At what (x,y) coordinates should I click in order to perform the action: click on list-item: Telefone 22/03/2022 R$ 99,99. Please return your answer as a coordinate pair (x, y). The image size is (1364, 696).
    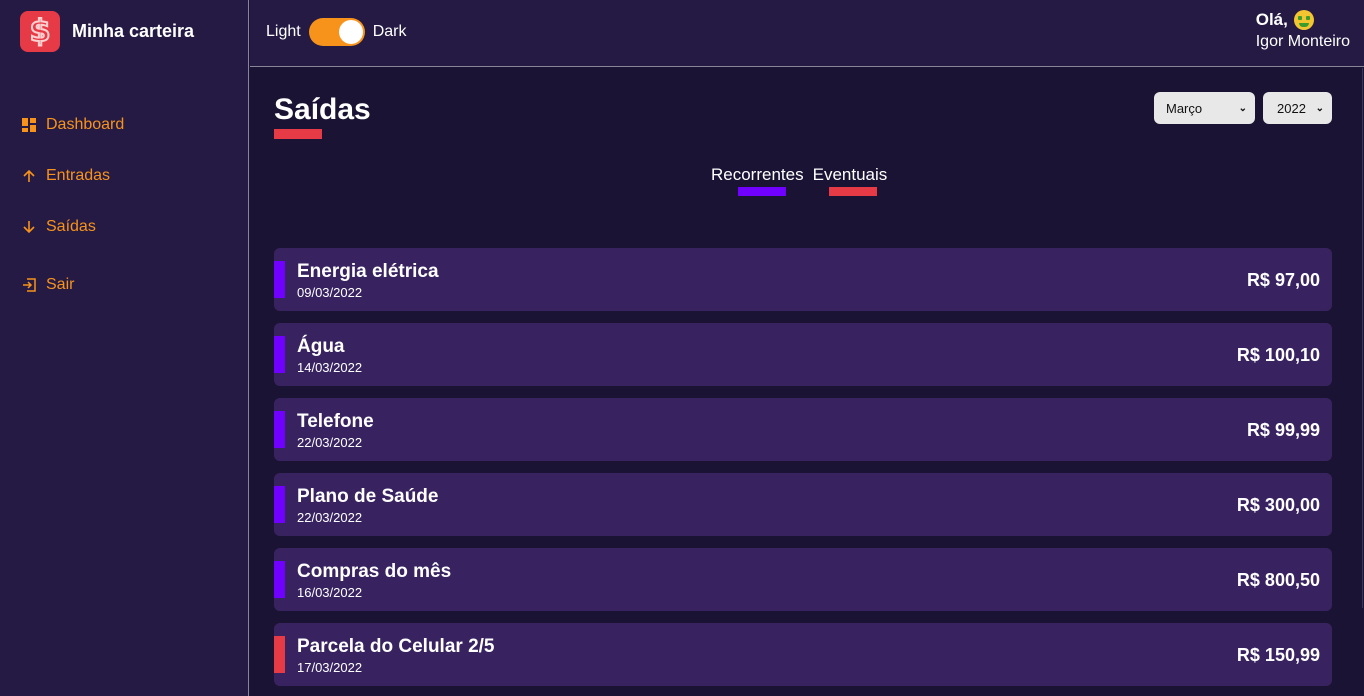
    Looking at the image, I should click on (803, 429).